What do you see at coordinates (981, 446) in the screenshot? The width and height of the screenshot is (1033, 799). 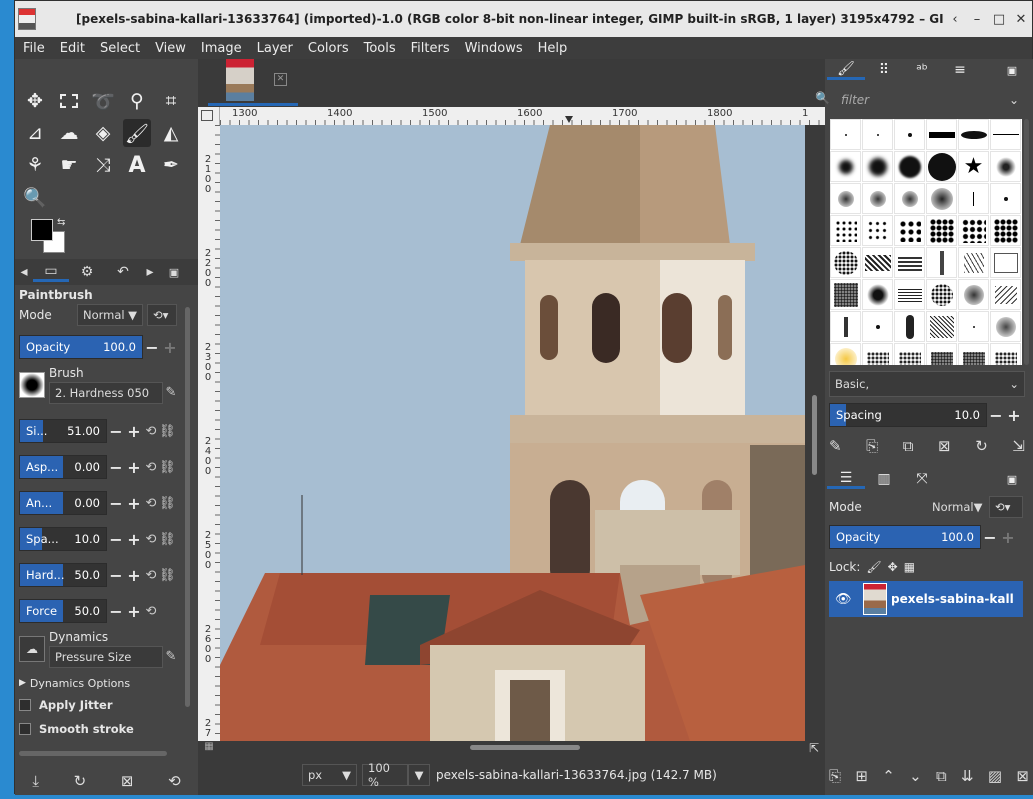 I see `refresh-brushes-icon: ↻` at bounding box center [981, 446].